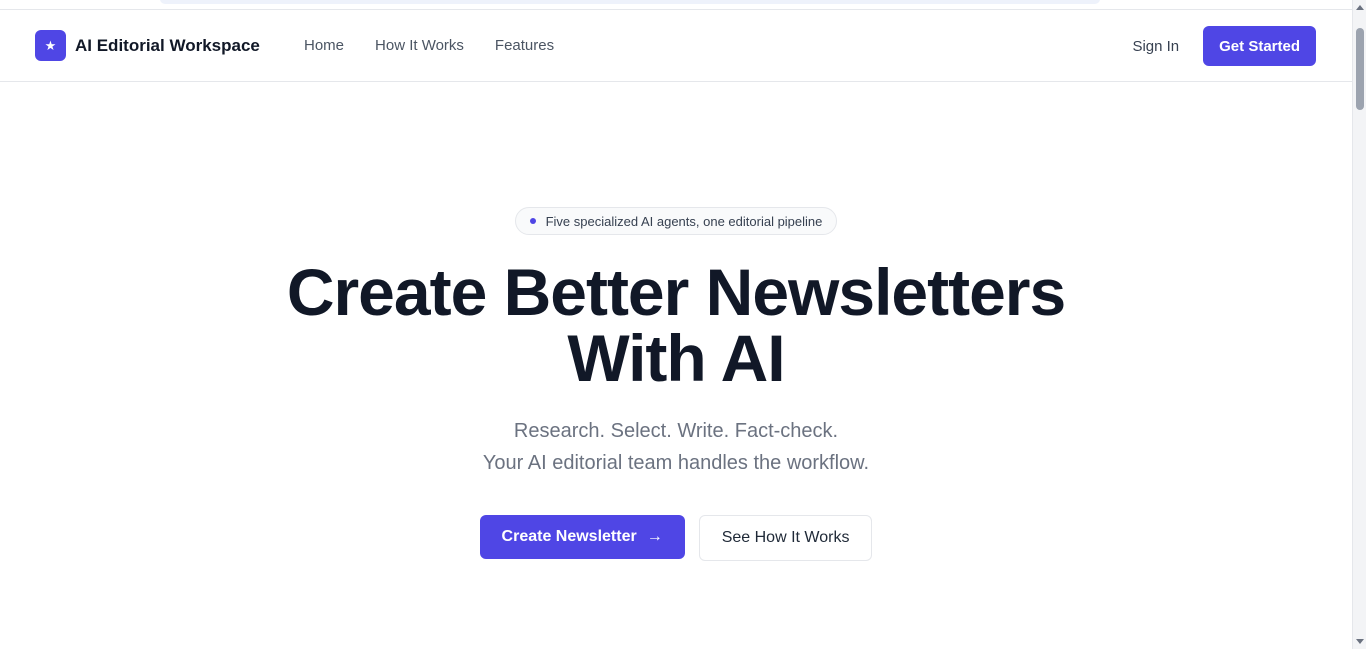 The width and height of the screenshot is (1366, 649). I want to click on address-bar-edge, so click(630, 2).